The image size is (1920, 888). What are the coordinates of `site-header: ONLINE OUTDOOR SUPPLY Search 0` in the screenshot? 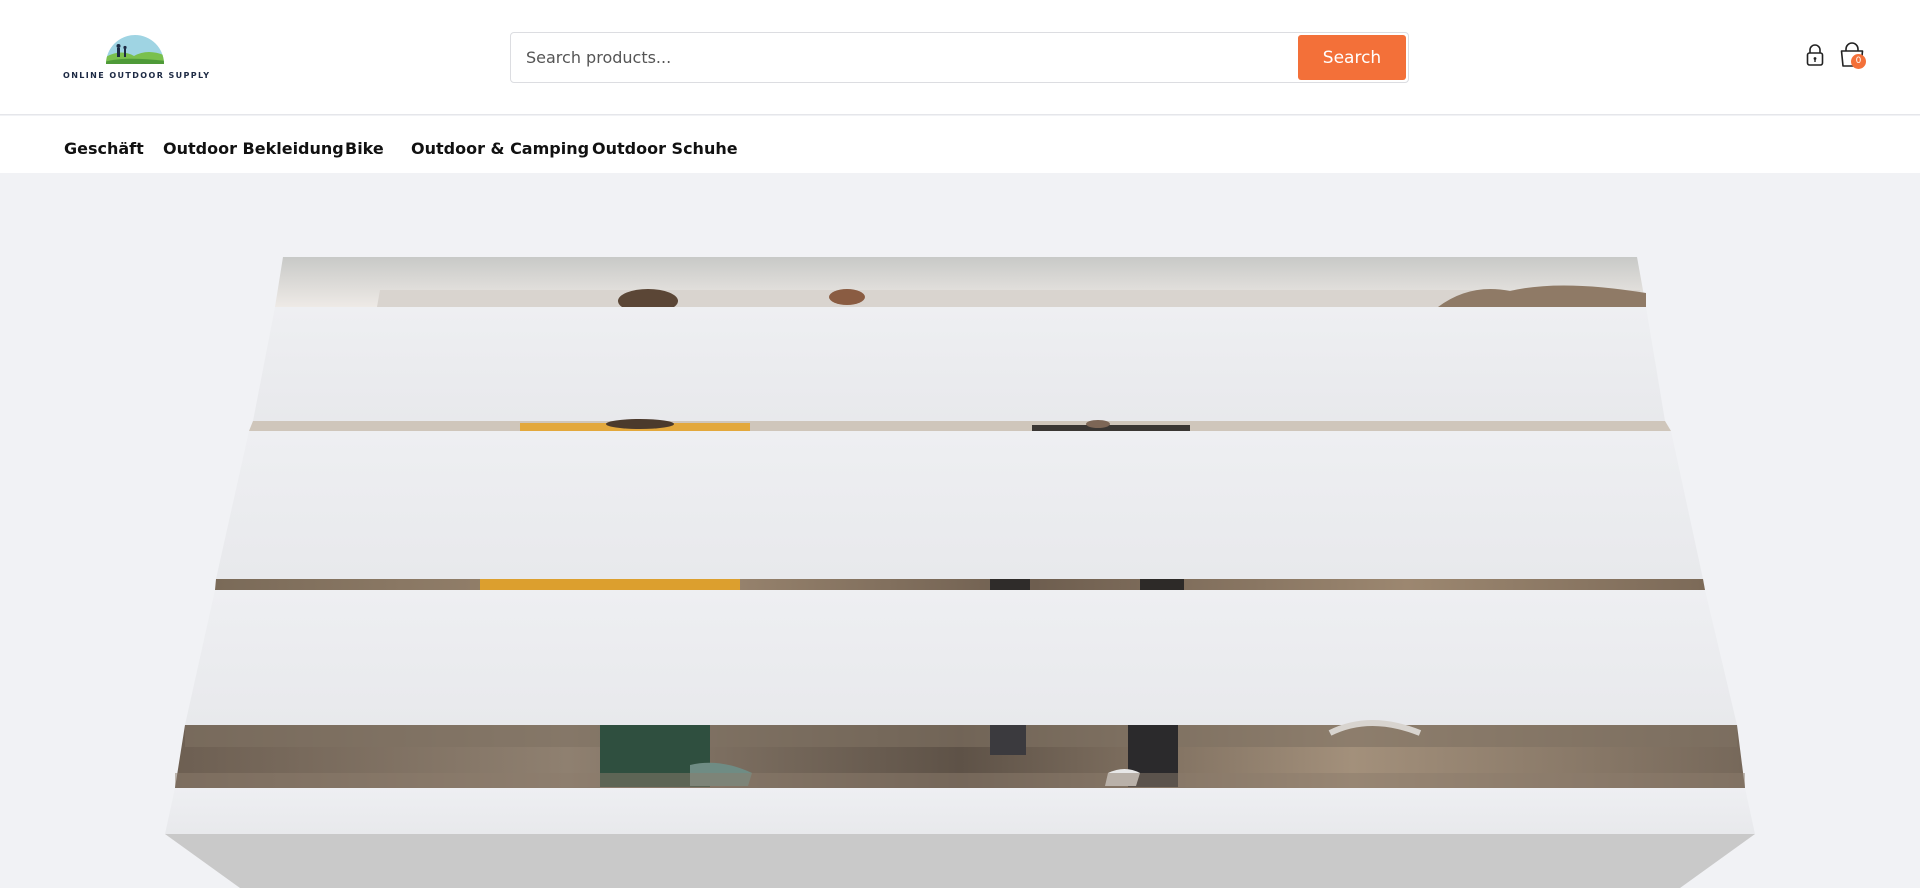 It's located at (960, 57).